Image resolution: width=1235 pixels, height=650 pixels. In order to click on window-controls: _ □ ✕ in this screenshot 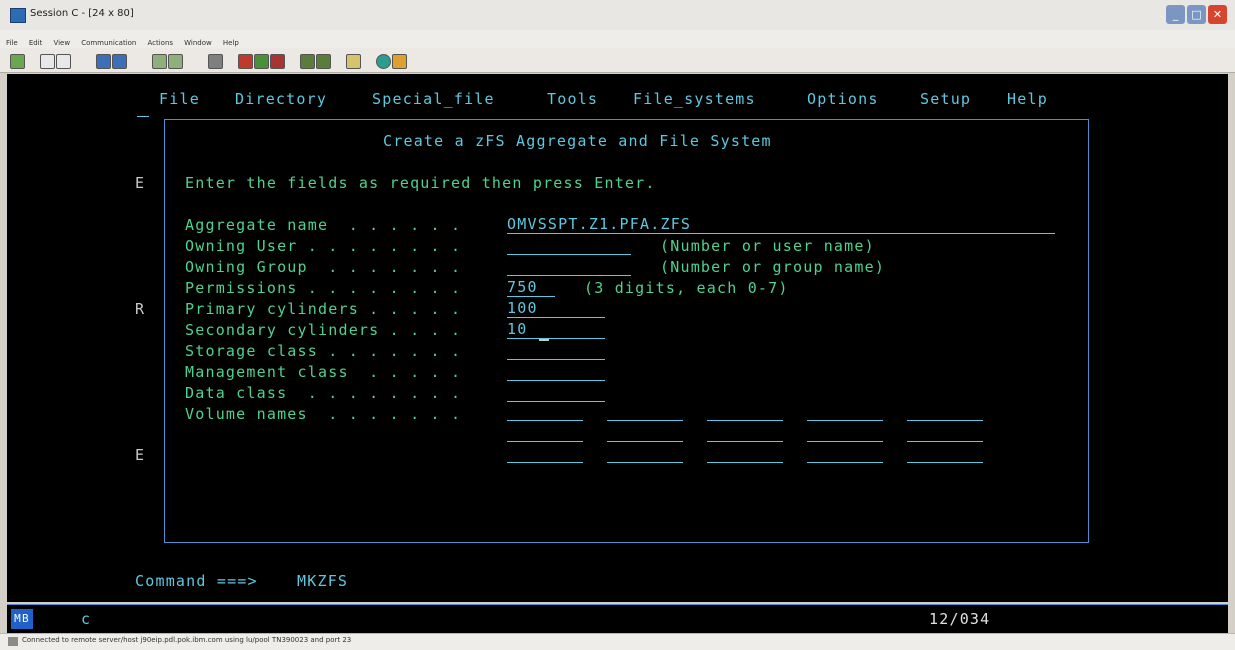, I will do `click(1196, 15)`.